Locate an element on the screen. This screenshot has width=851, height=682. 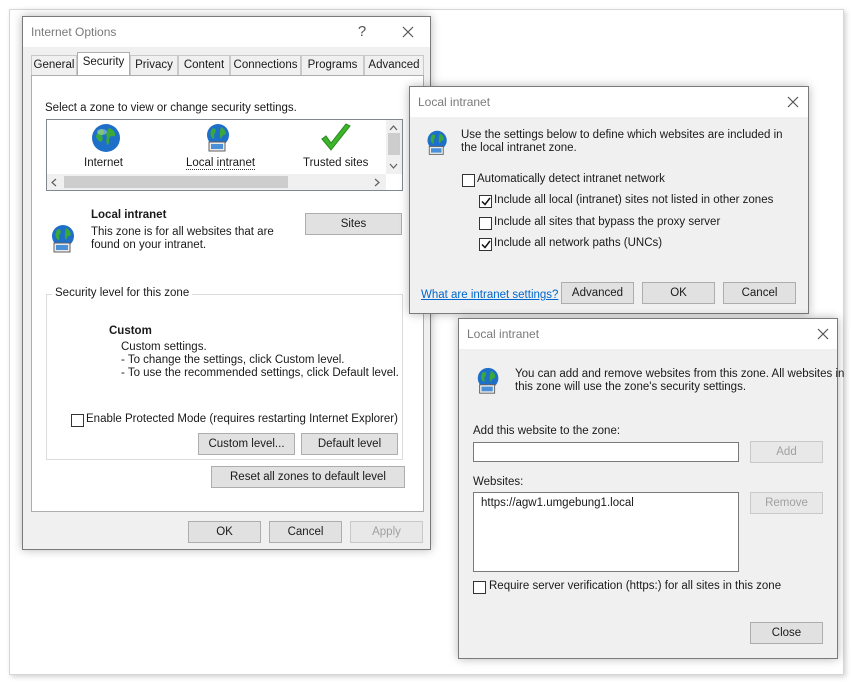
zone-list-hscroll is located at coordinates (216, 182).